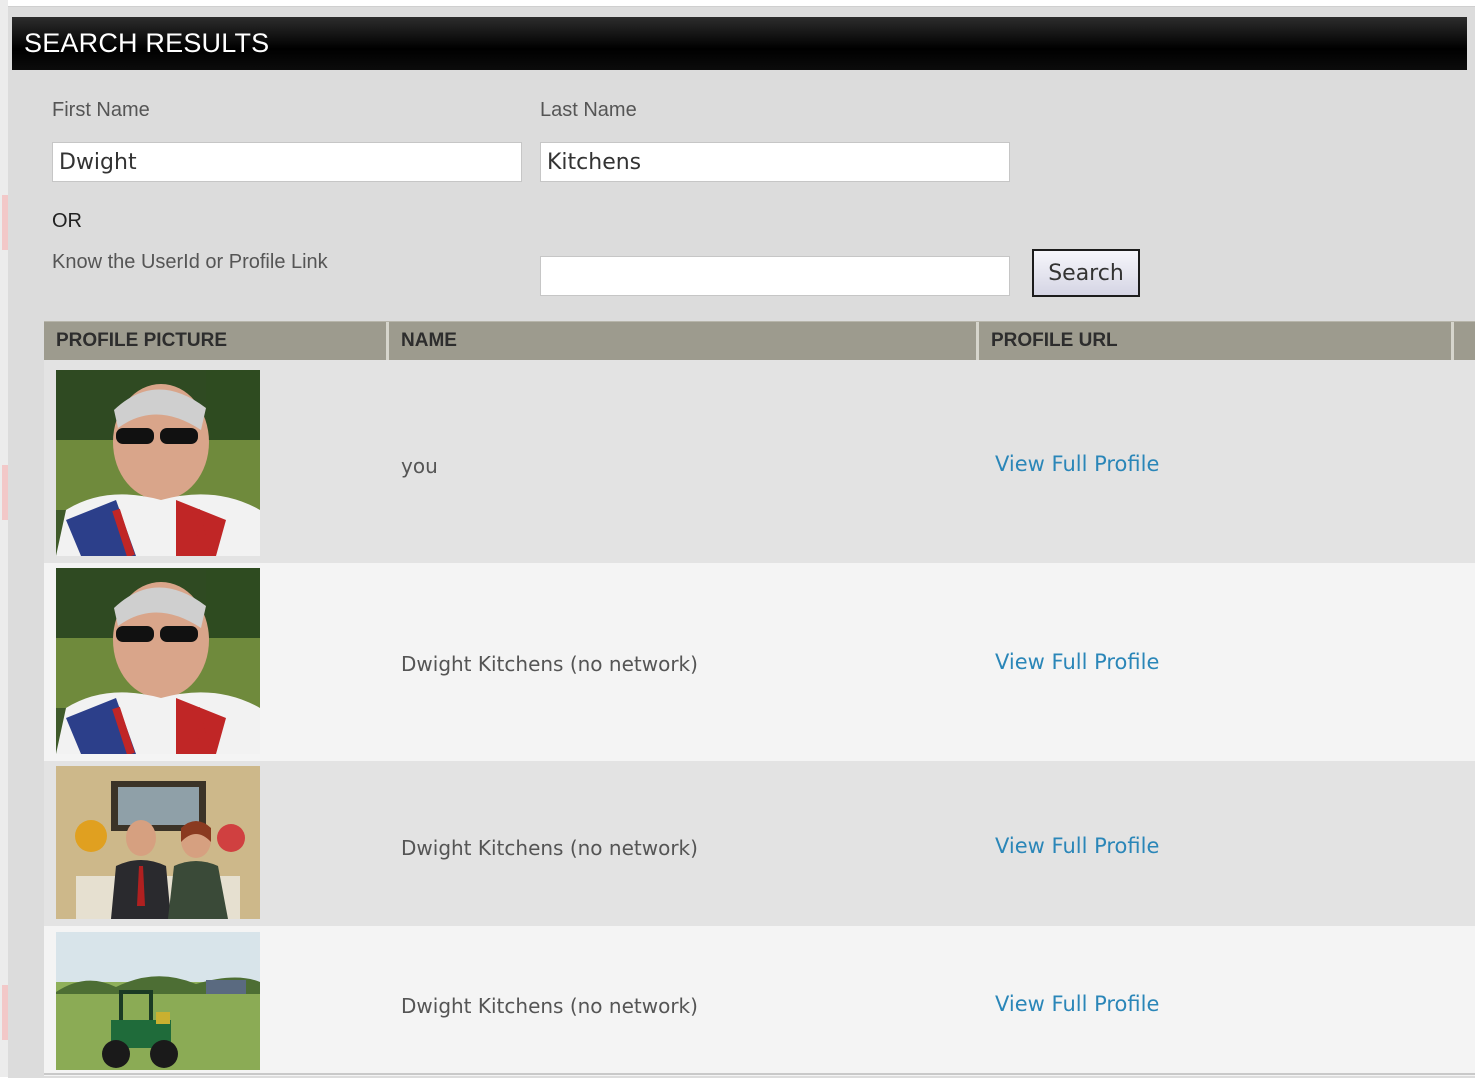  I want to click on first-name-label: First Name, so click(101, 110).